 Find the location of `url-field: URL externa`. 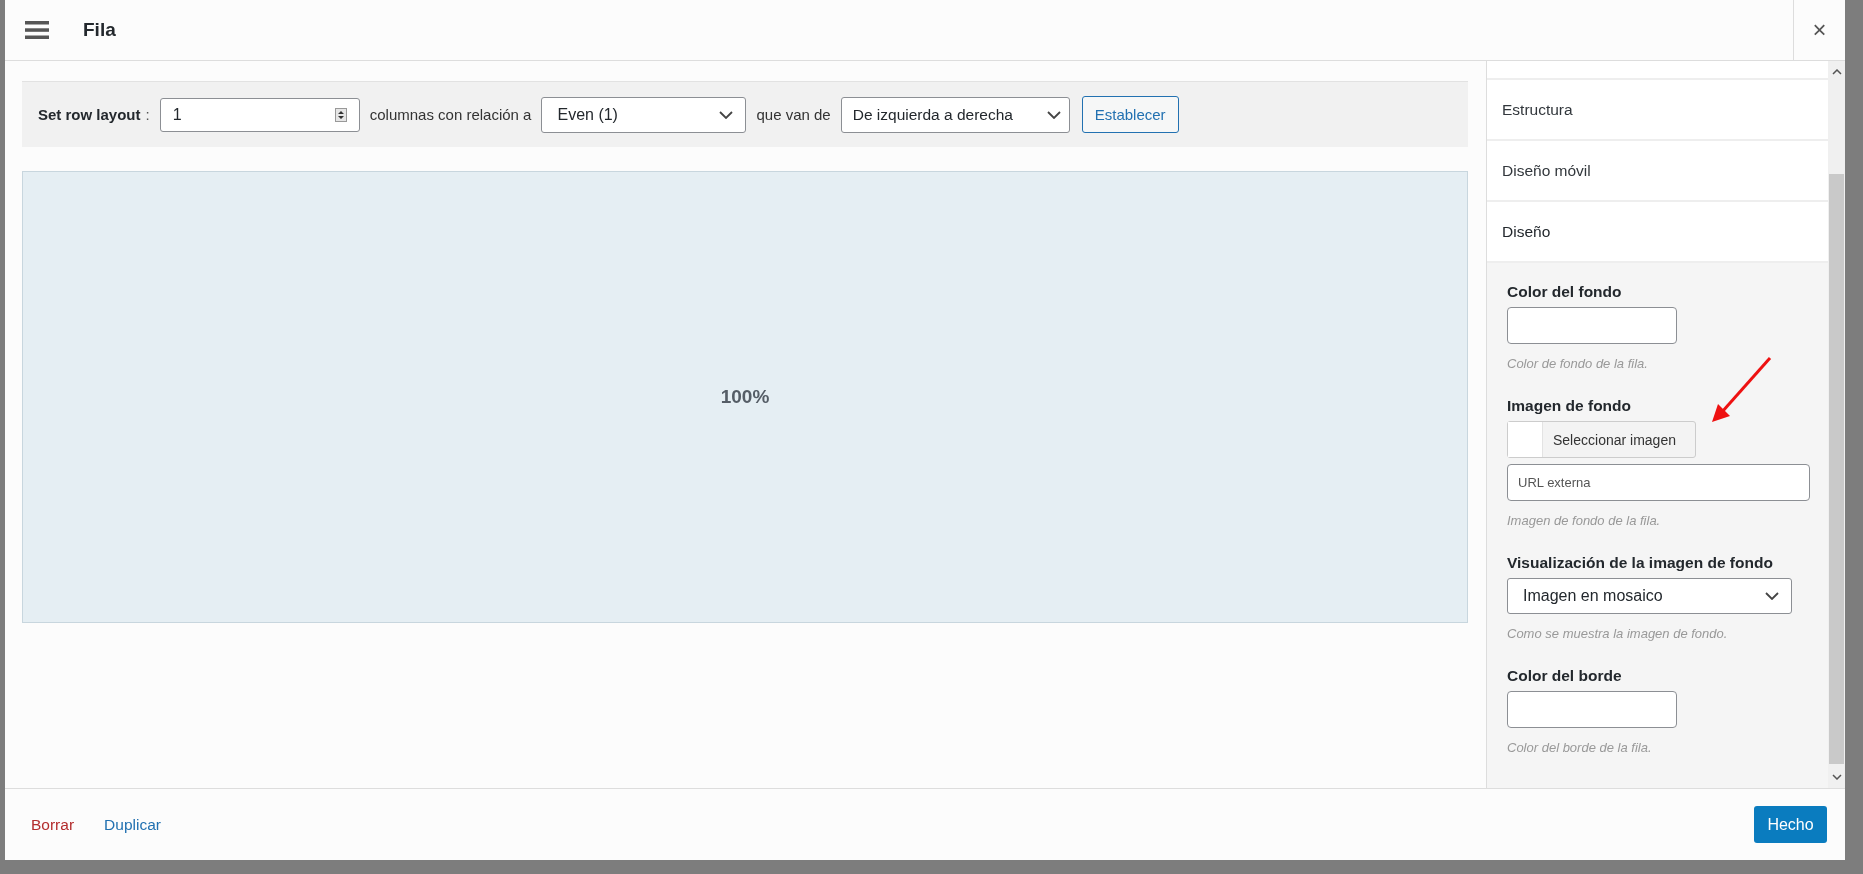

url-field: URL externa is located at coordinates (1658, 482).